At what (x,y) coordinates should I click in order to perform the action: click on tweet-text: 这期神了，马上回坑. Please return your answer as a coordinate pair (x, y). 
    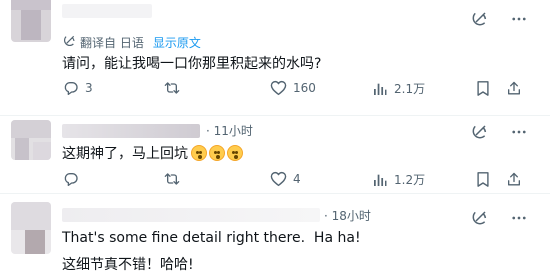
    Looking at the image, I should click on (152, 153).